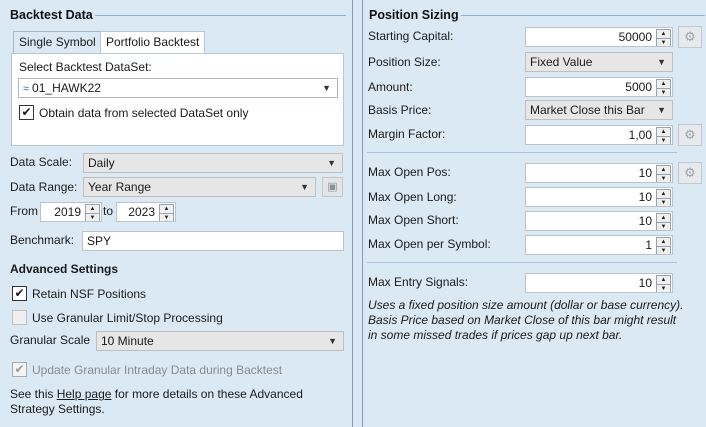  I want to click on retain-nsf-checkbox: ✔, so click(19, 293).